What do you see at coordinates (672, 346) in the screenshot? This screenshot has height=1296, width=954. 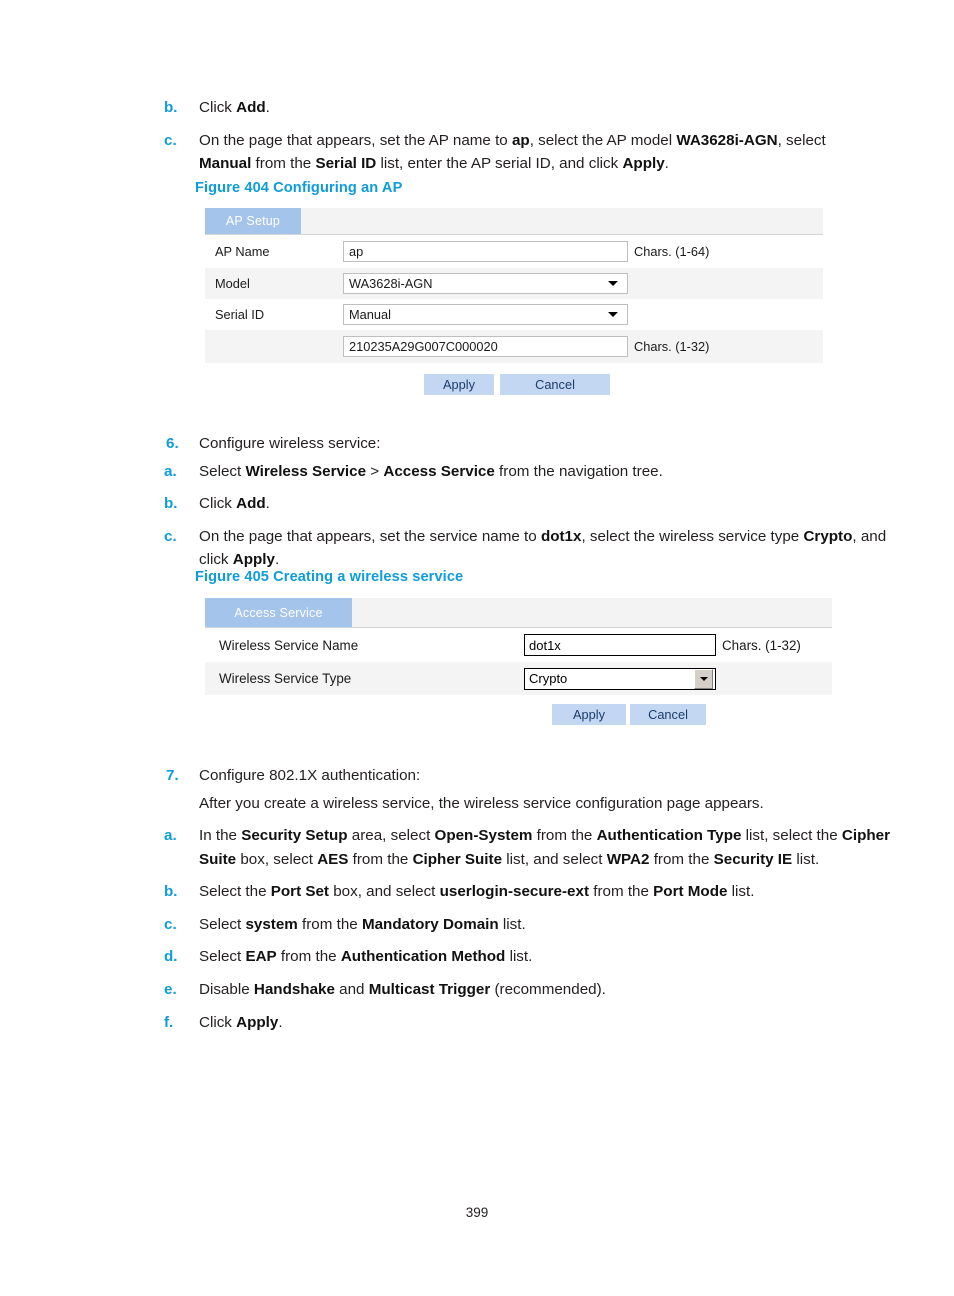 I see `serial-id-hint: Chars. (1-32)` at bounding box center [672, 346].